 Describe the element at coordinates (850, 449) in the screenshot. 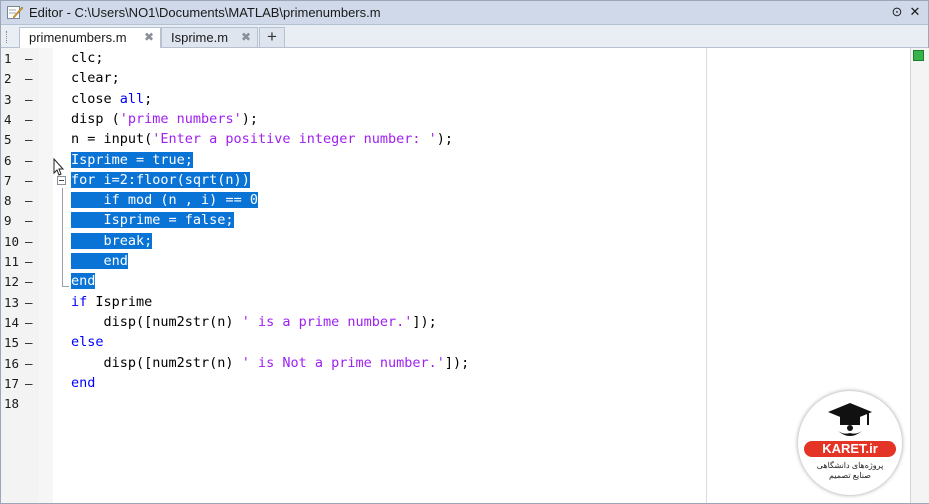

I see `logo-brand: KARET.ir` at that location.